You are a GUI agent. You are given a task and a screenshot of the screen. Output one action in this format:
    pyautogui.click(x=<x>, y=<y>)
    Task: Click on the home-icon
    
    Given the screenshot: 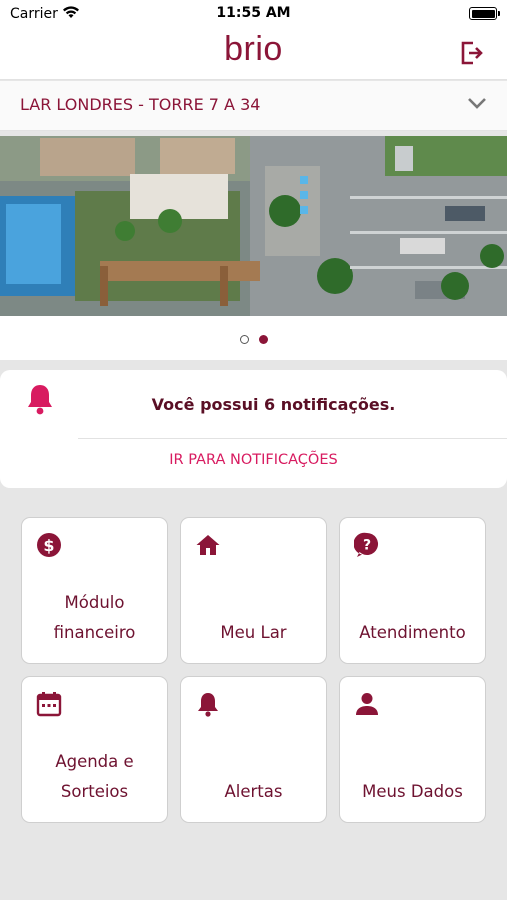 What is the action you would take?
    pyautogui.click(x=208, y=545)
    